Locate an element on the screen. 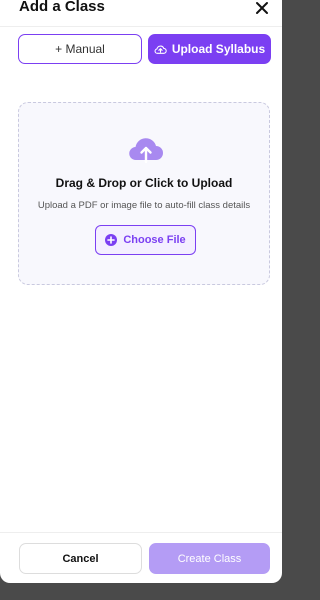 Image resolution: width=320 pixels, height=600 pixels. upload-syllabus-tab: Upload Syllabus is located at coordinates (209, 49).